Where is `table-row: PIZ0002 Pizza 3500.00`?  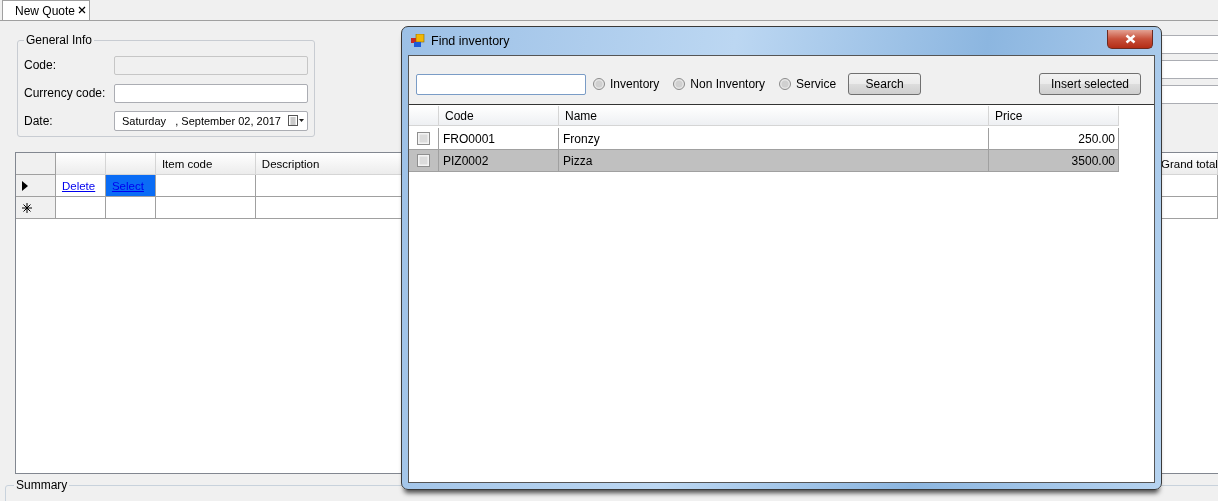
table-row: PIZ0002 Pizza 3500.00 is located at coordinates (781, 161).